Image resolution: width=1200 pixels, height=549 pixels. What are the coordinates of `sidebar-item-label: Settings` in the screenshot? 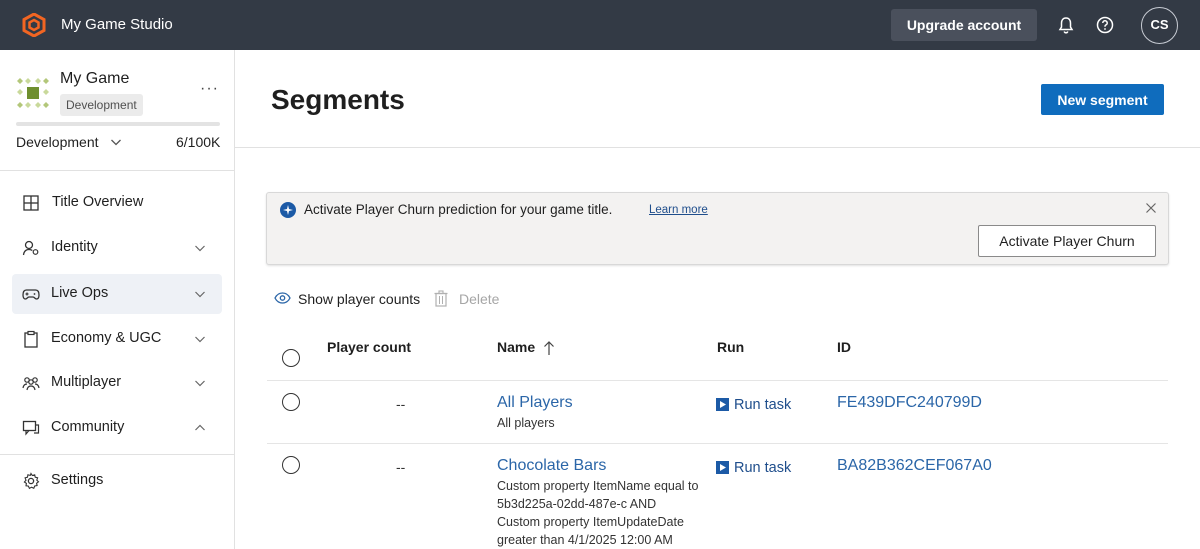 It's located at (77, 480).